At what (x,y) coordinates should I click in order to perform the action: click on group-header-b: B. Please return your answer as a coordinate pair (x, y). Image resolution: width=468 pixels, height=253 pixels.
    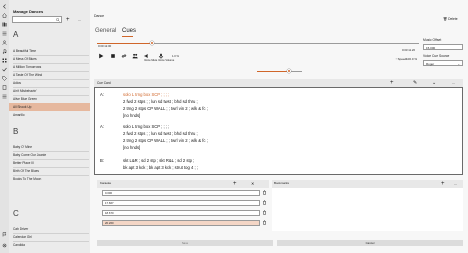
    Looking at the image, I should click on (16, 131).